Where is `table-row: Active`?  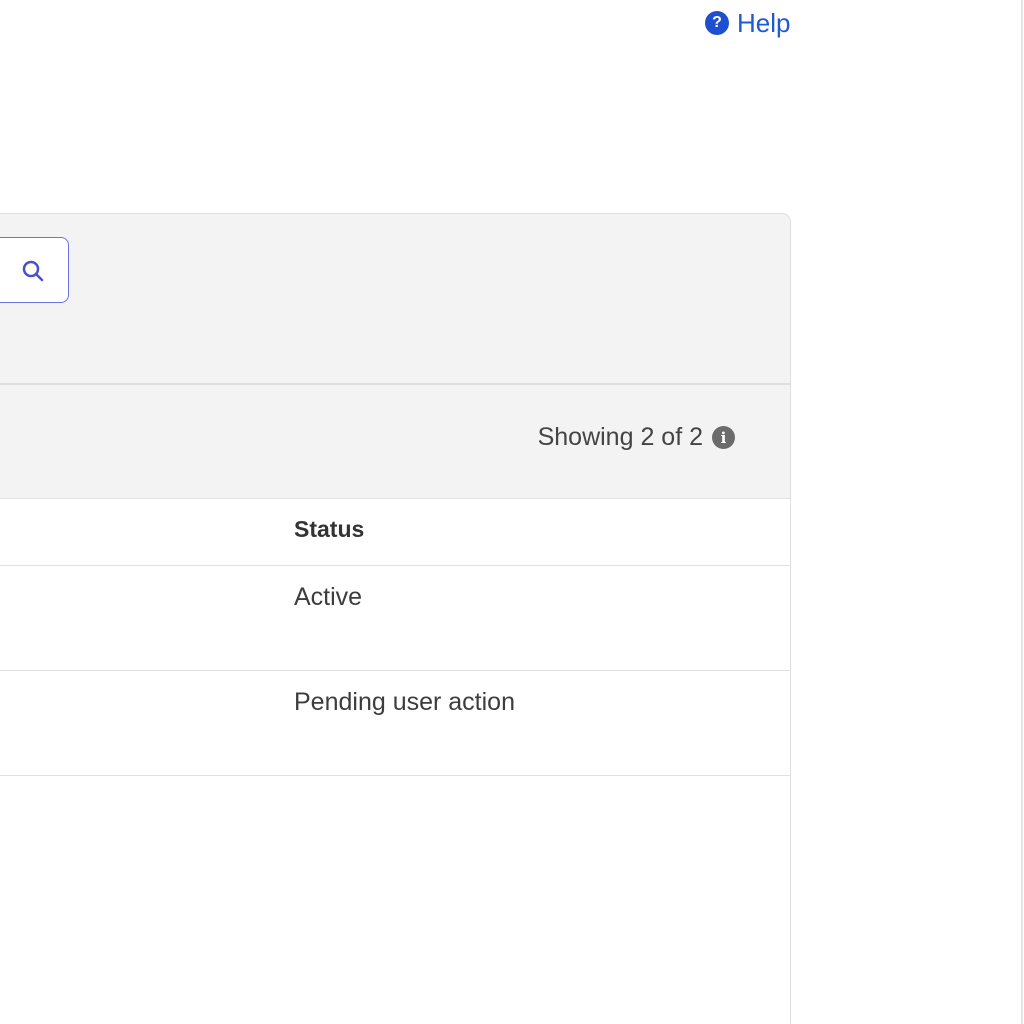 table-row: Active is located at coordinates (395, 618).